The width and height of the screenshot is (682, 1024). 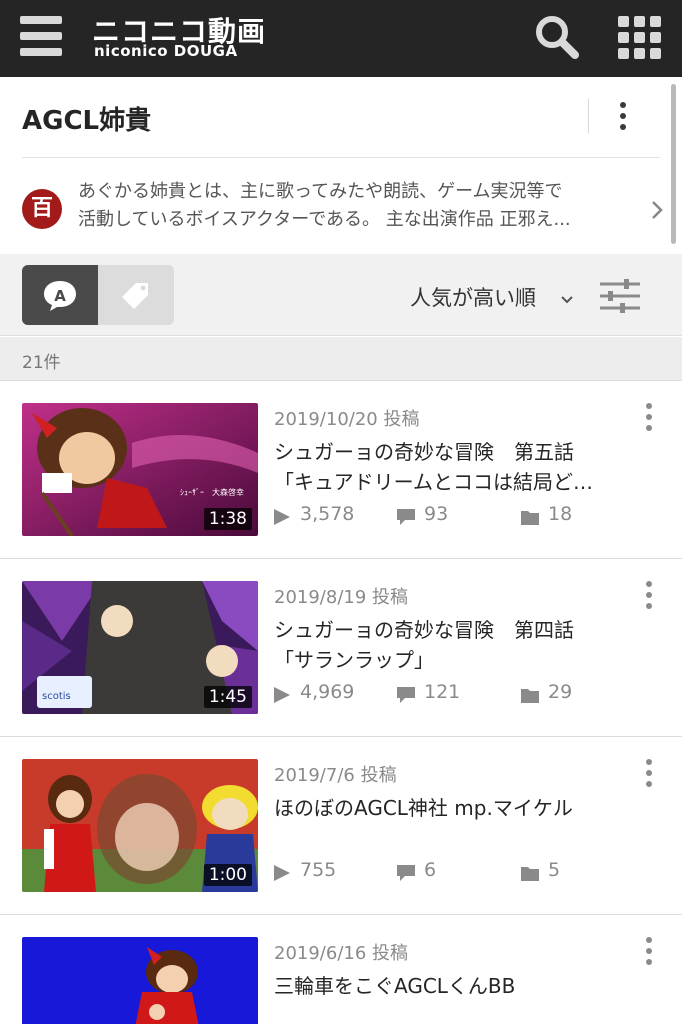 I want to click on sort-dropdown: 人気が高い順, so click(x=473, y=297).